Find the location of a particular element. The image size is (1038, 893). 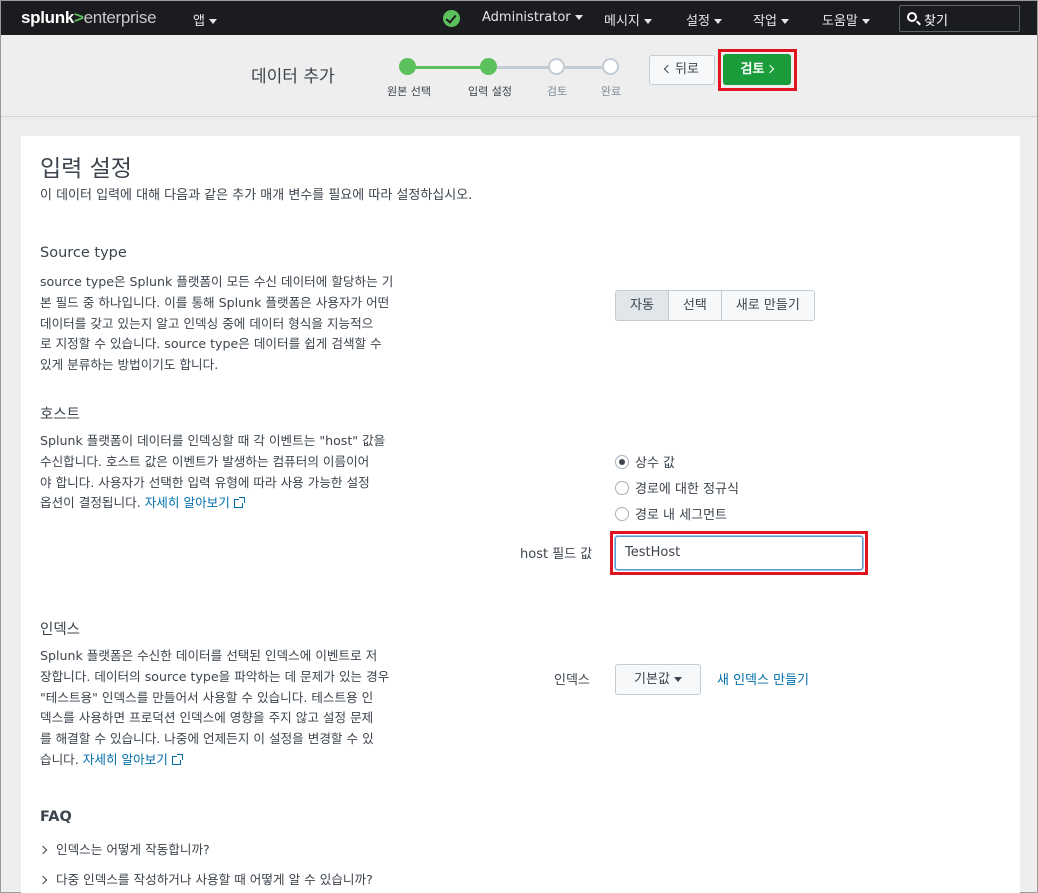

source-type-new-button: 새로 만들기 is located at coordinates (767, 305).